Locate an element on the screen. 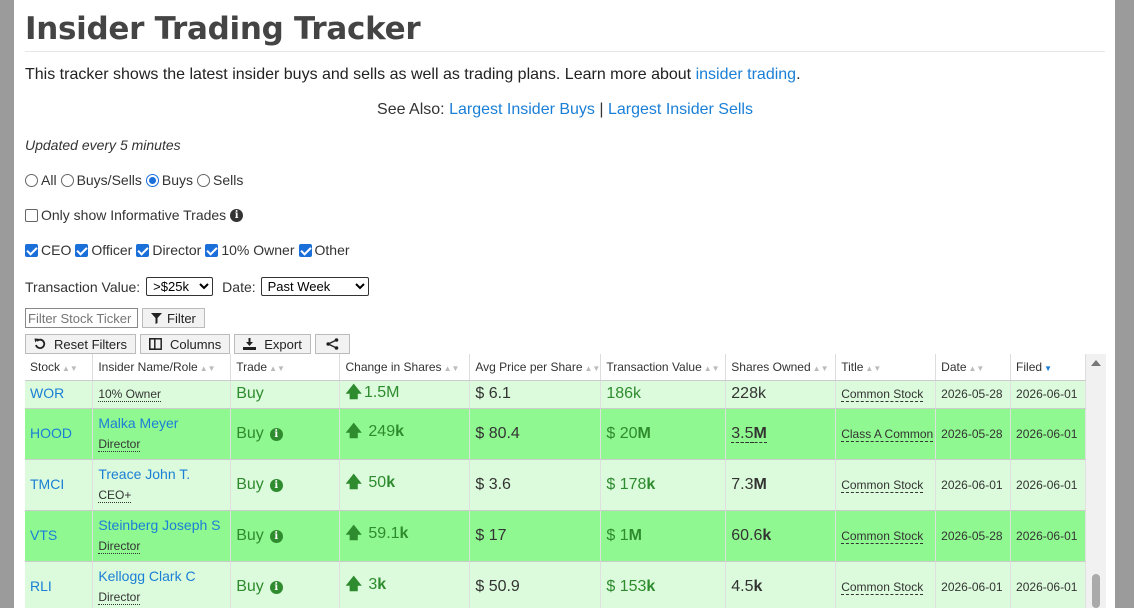 Image resolution: width=1134 pixels, height=608 pixels. transaction-value-select: >$25k is located at coordinates (180, 286).